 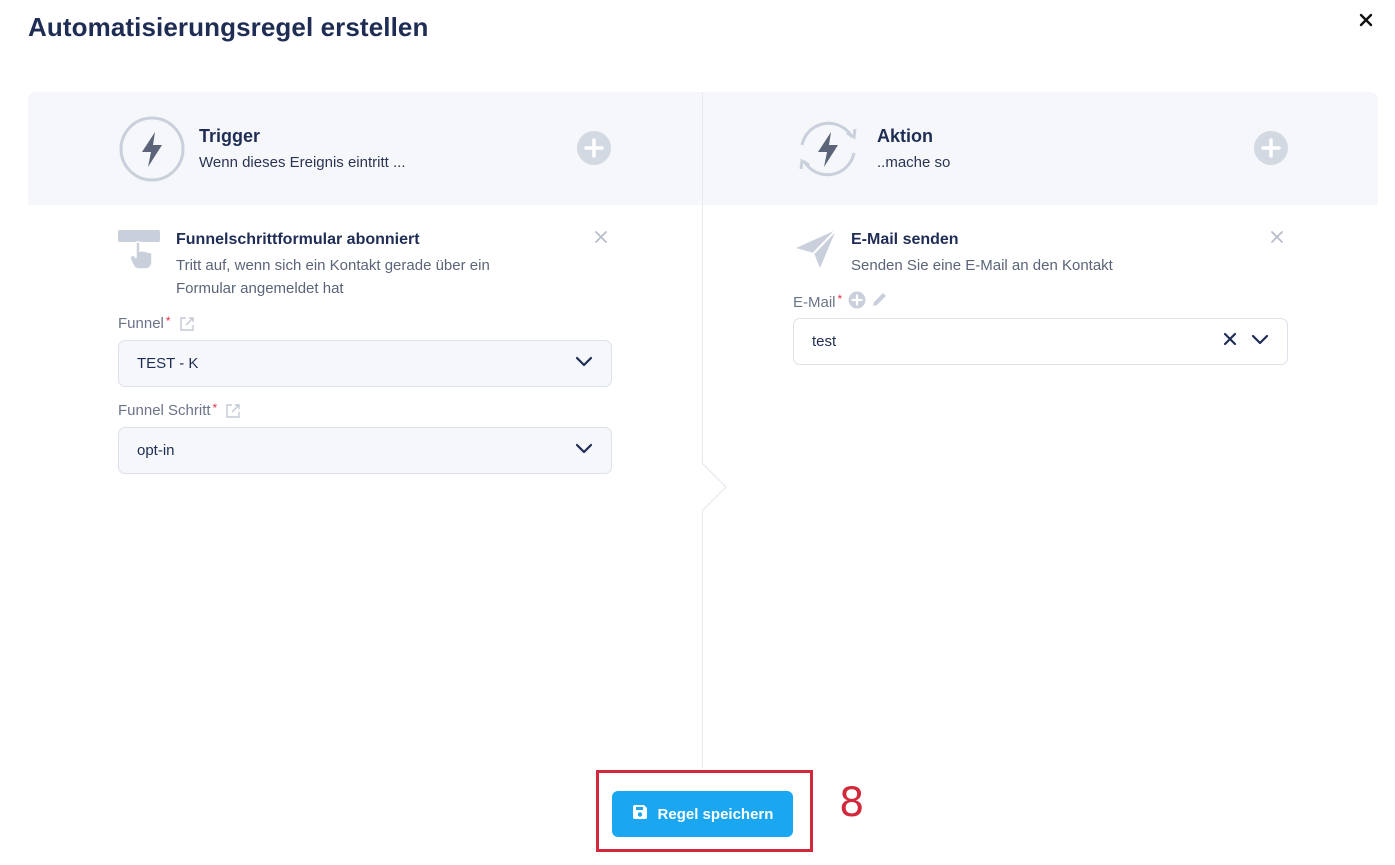 I want to click on action-title: Aktion, so click(x=905, y=136).